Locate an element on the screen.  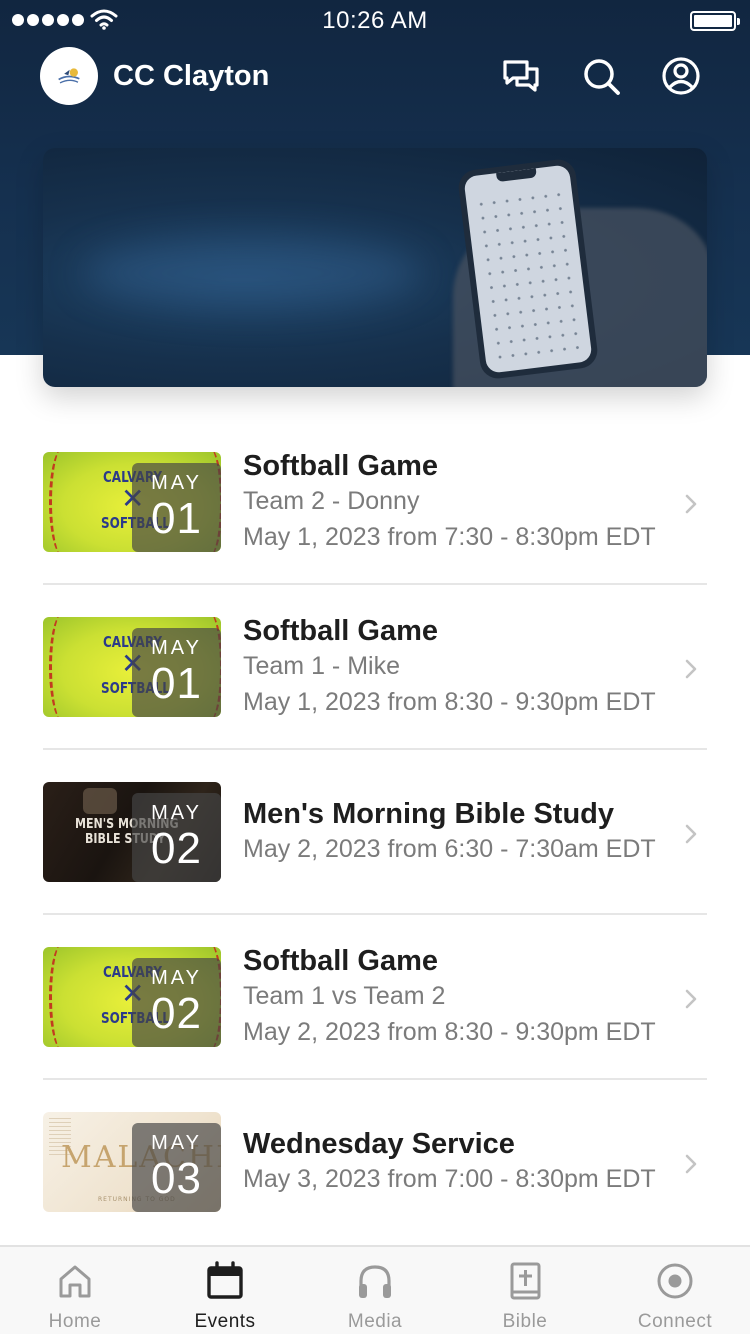
event-title: Wednesday Service is located at coordinates (379, 1144).